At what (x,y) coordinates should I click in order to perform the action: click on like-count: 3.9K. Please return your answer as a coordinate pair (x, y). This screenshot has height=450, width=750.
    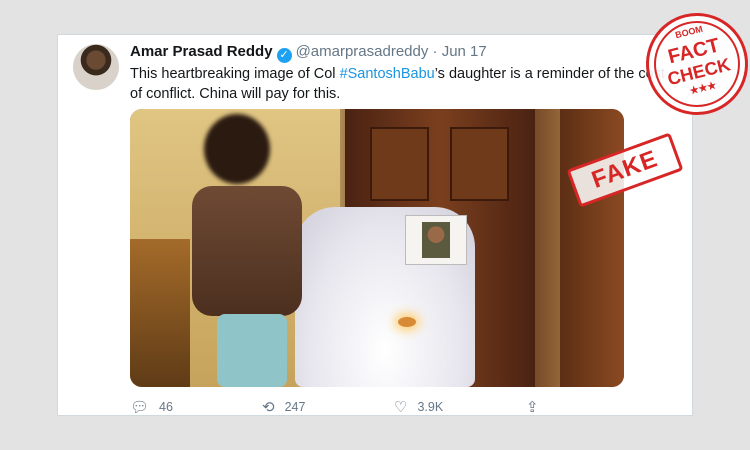
    Looking at the image, I should click on (430, 407).